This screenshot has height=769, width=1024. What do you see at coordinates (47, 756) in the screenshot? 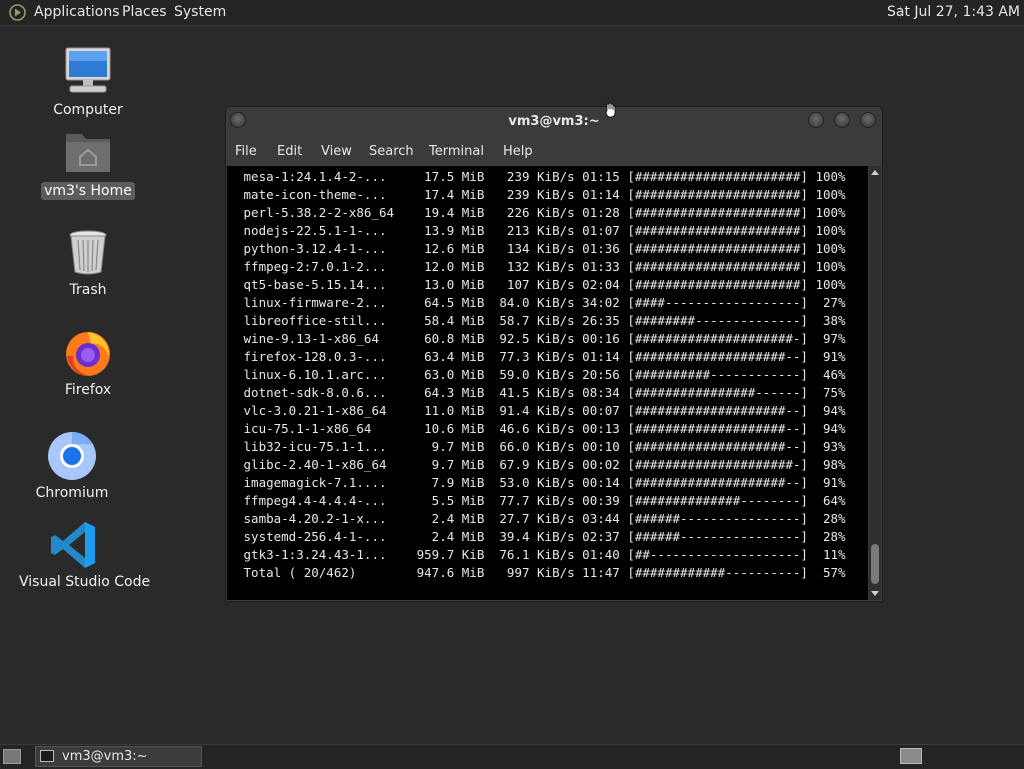
I see `terminal-icon` at bounding box center [47, 756].